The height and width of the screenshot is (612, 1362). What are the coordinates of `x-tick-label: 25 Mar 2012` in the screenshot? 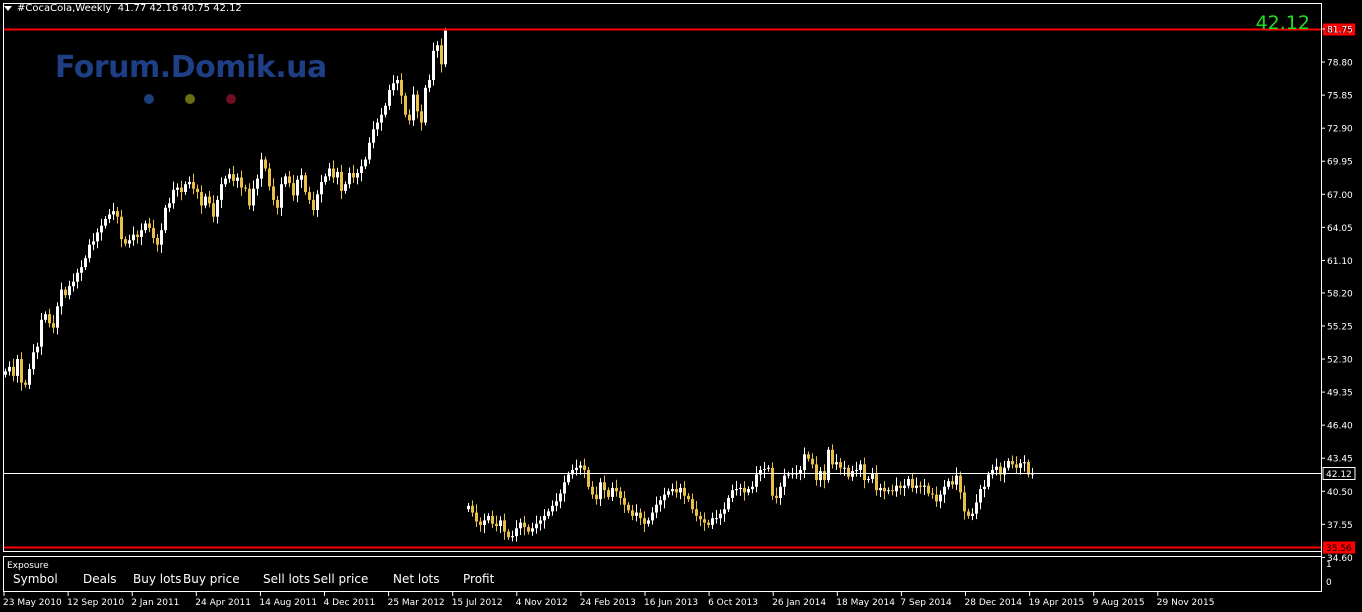 It's located at (416, 603).